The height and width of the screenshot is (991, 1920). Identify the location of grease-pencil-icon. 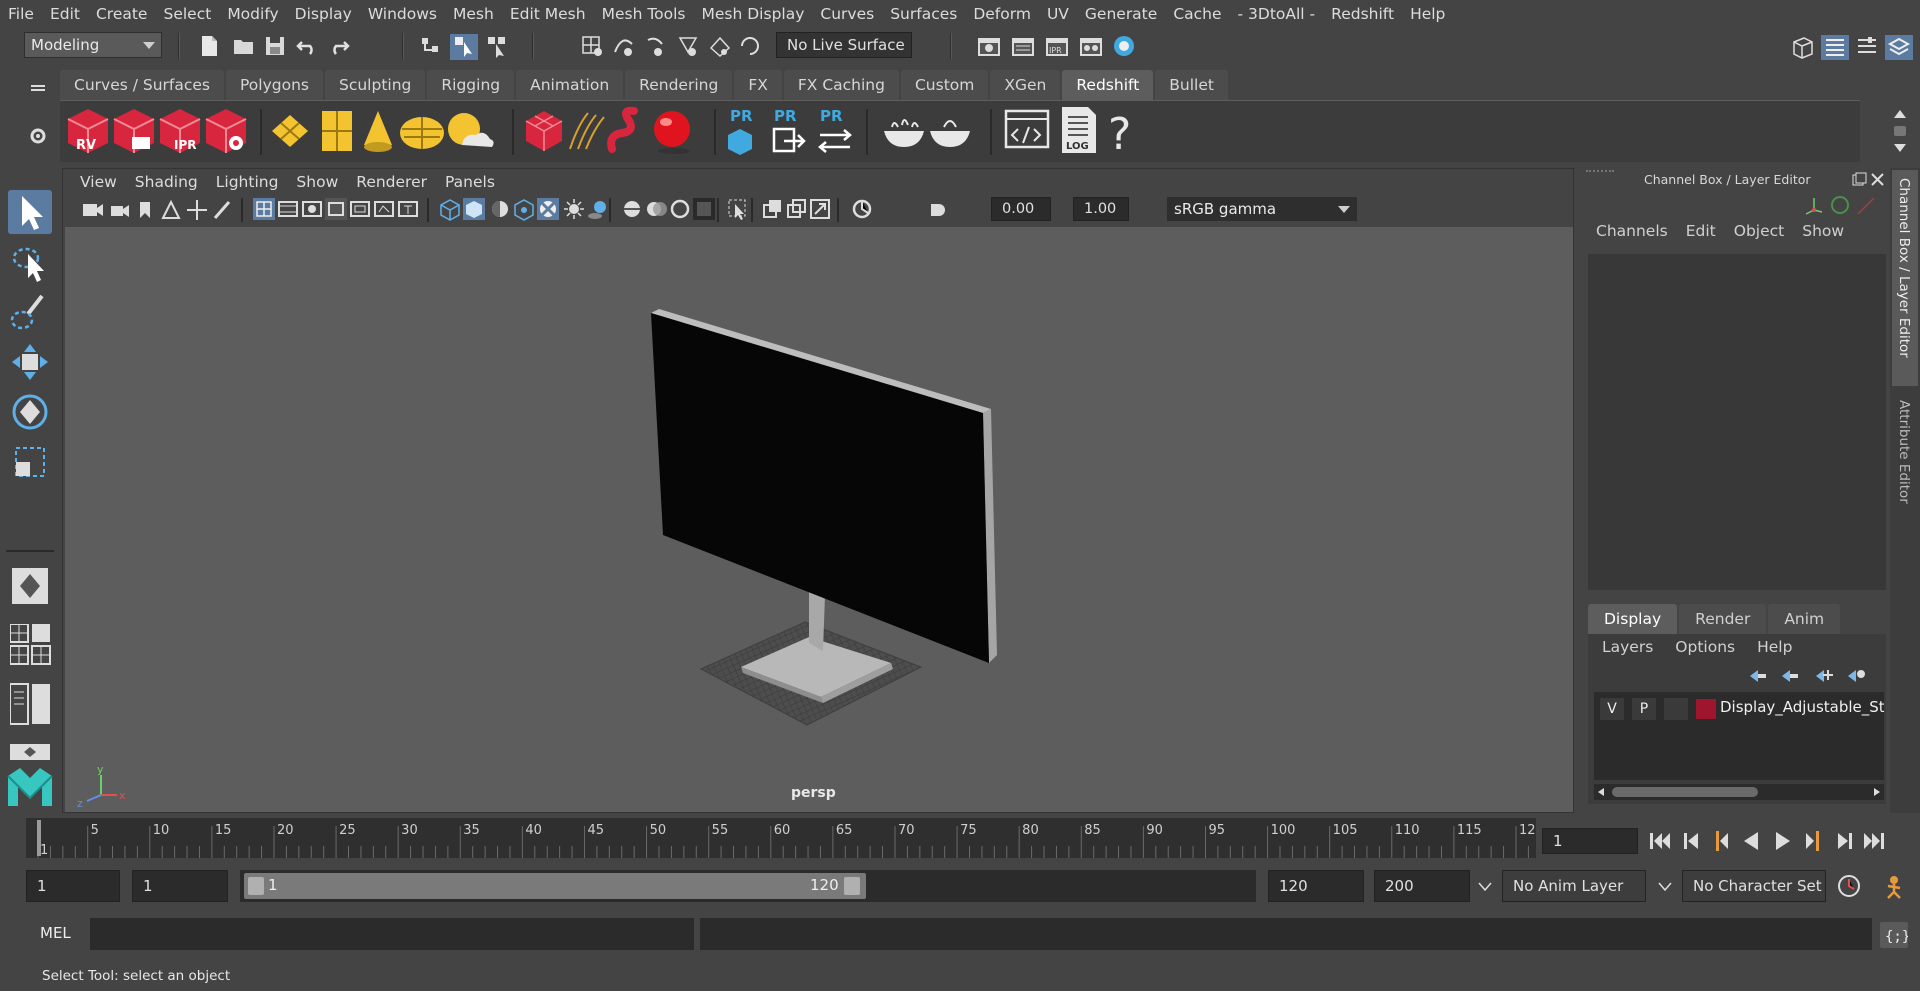
(222, 210).